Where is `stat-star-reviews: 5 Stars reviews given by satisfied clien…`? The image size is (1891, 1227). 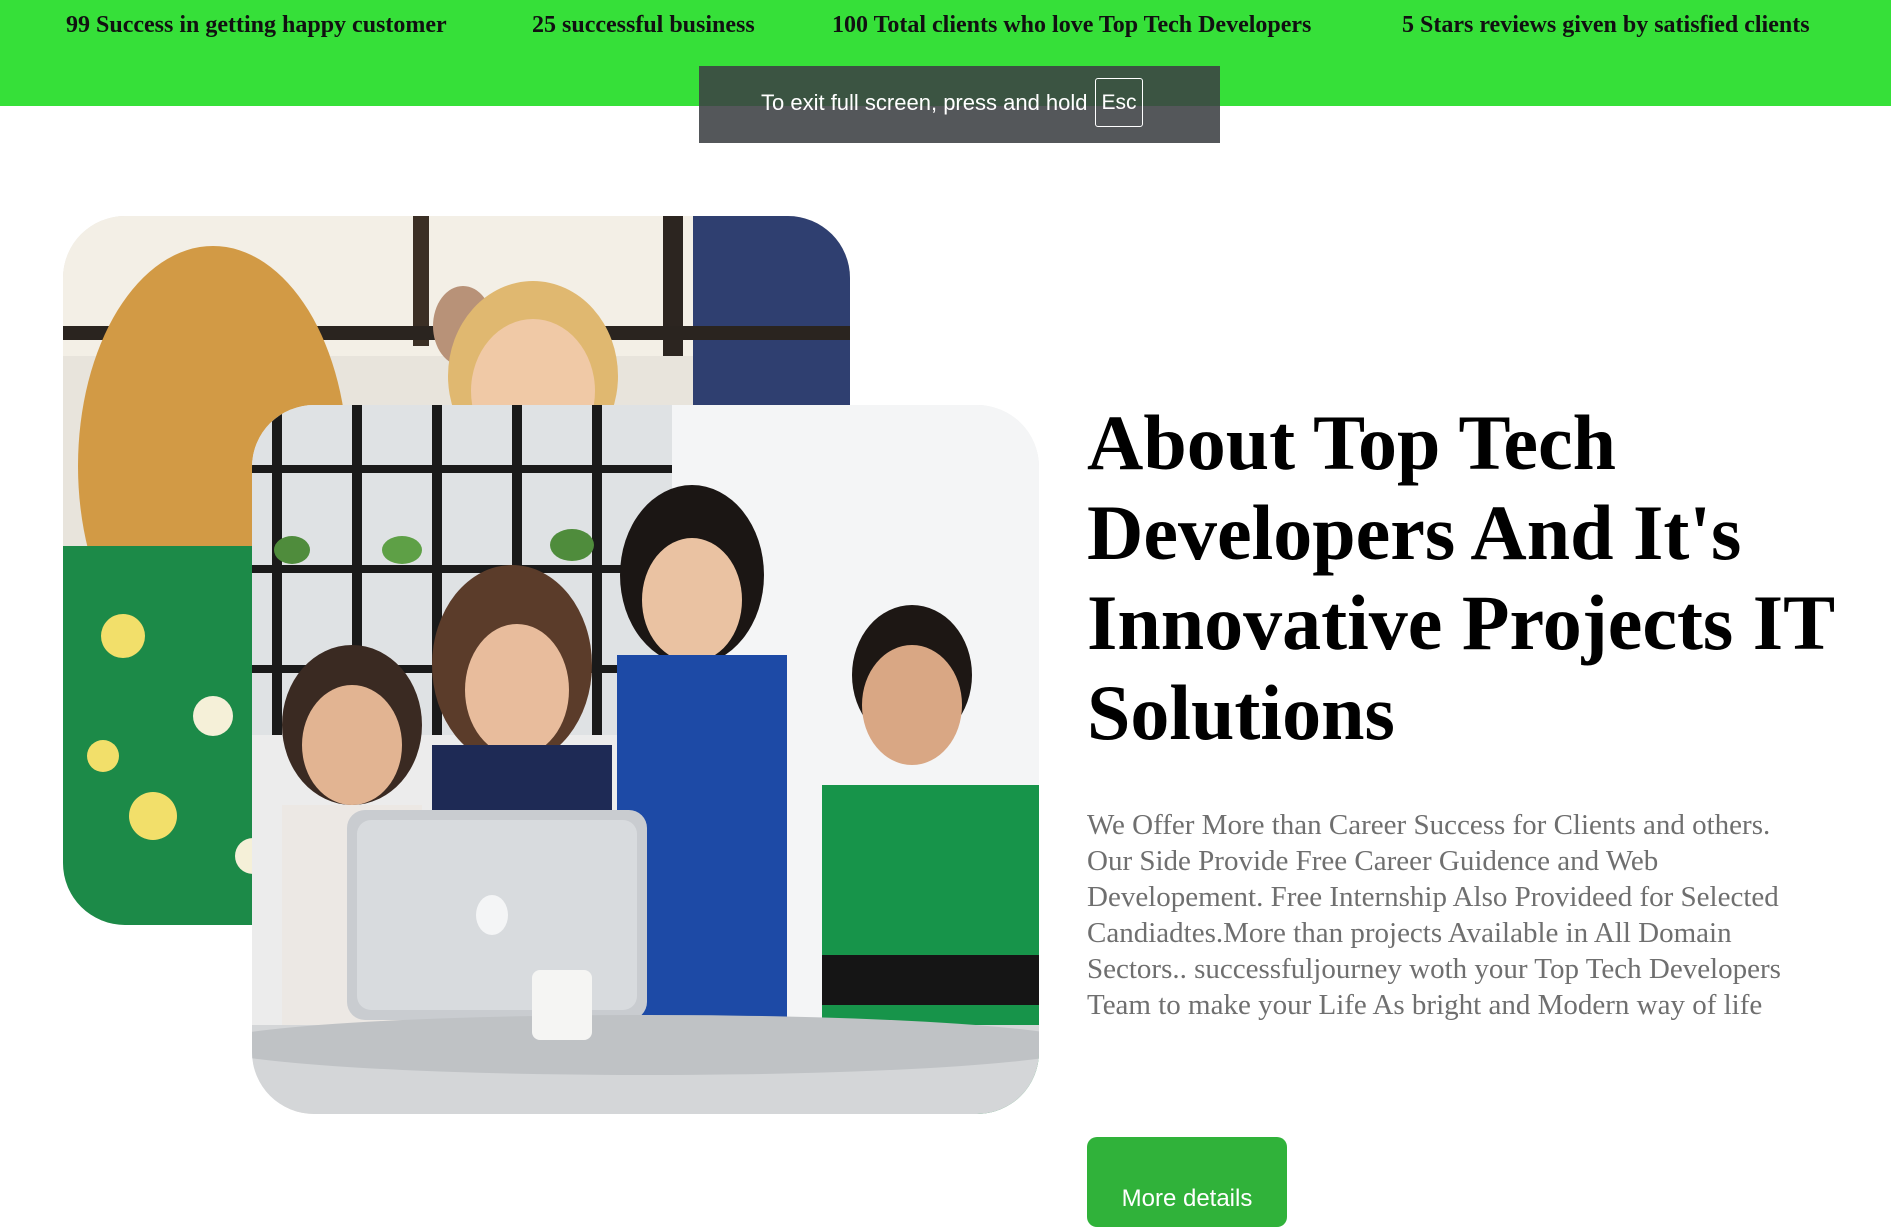 stat-star-reviews: 5 Stars reviews given by satisfied clien… is located at coordinates (1606, 25).